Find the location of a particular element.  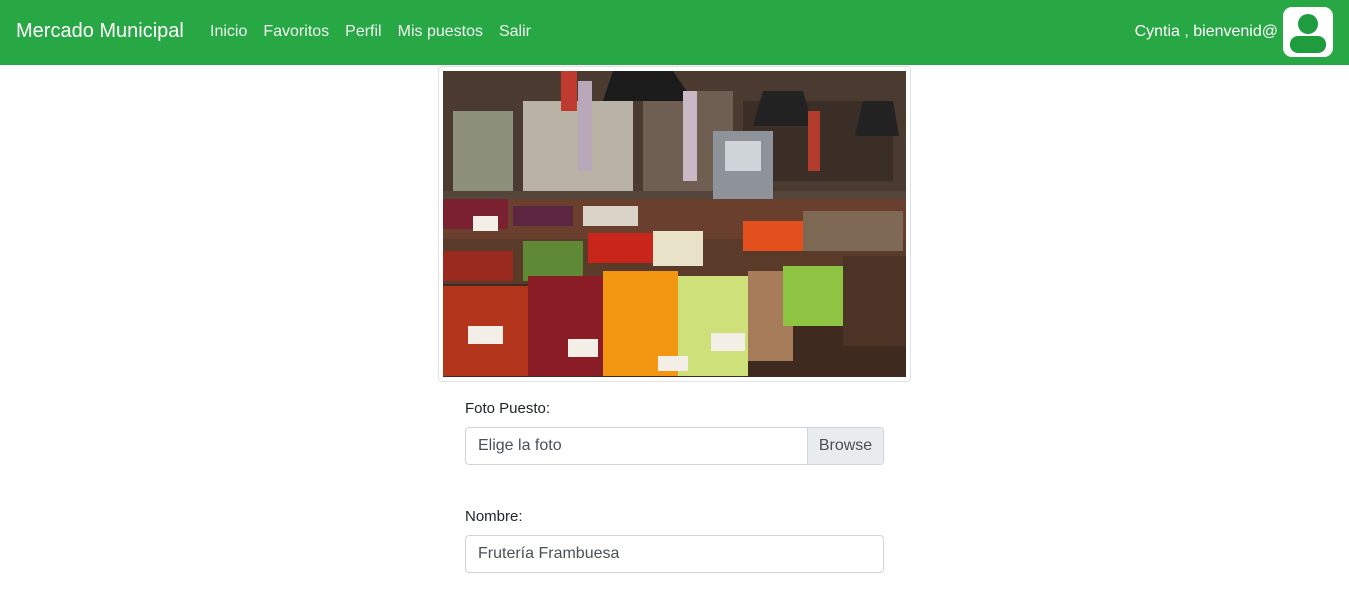

photo-file-placeholder: Elige la foto is located at coordinates (520, 445).